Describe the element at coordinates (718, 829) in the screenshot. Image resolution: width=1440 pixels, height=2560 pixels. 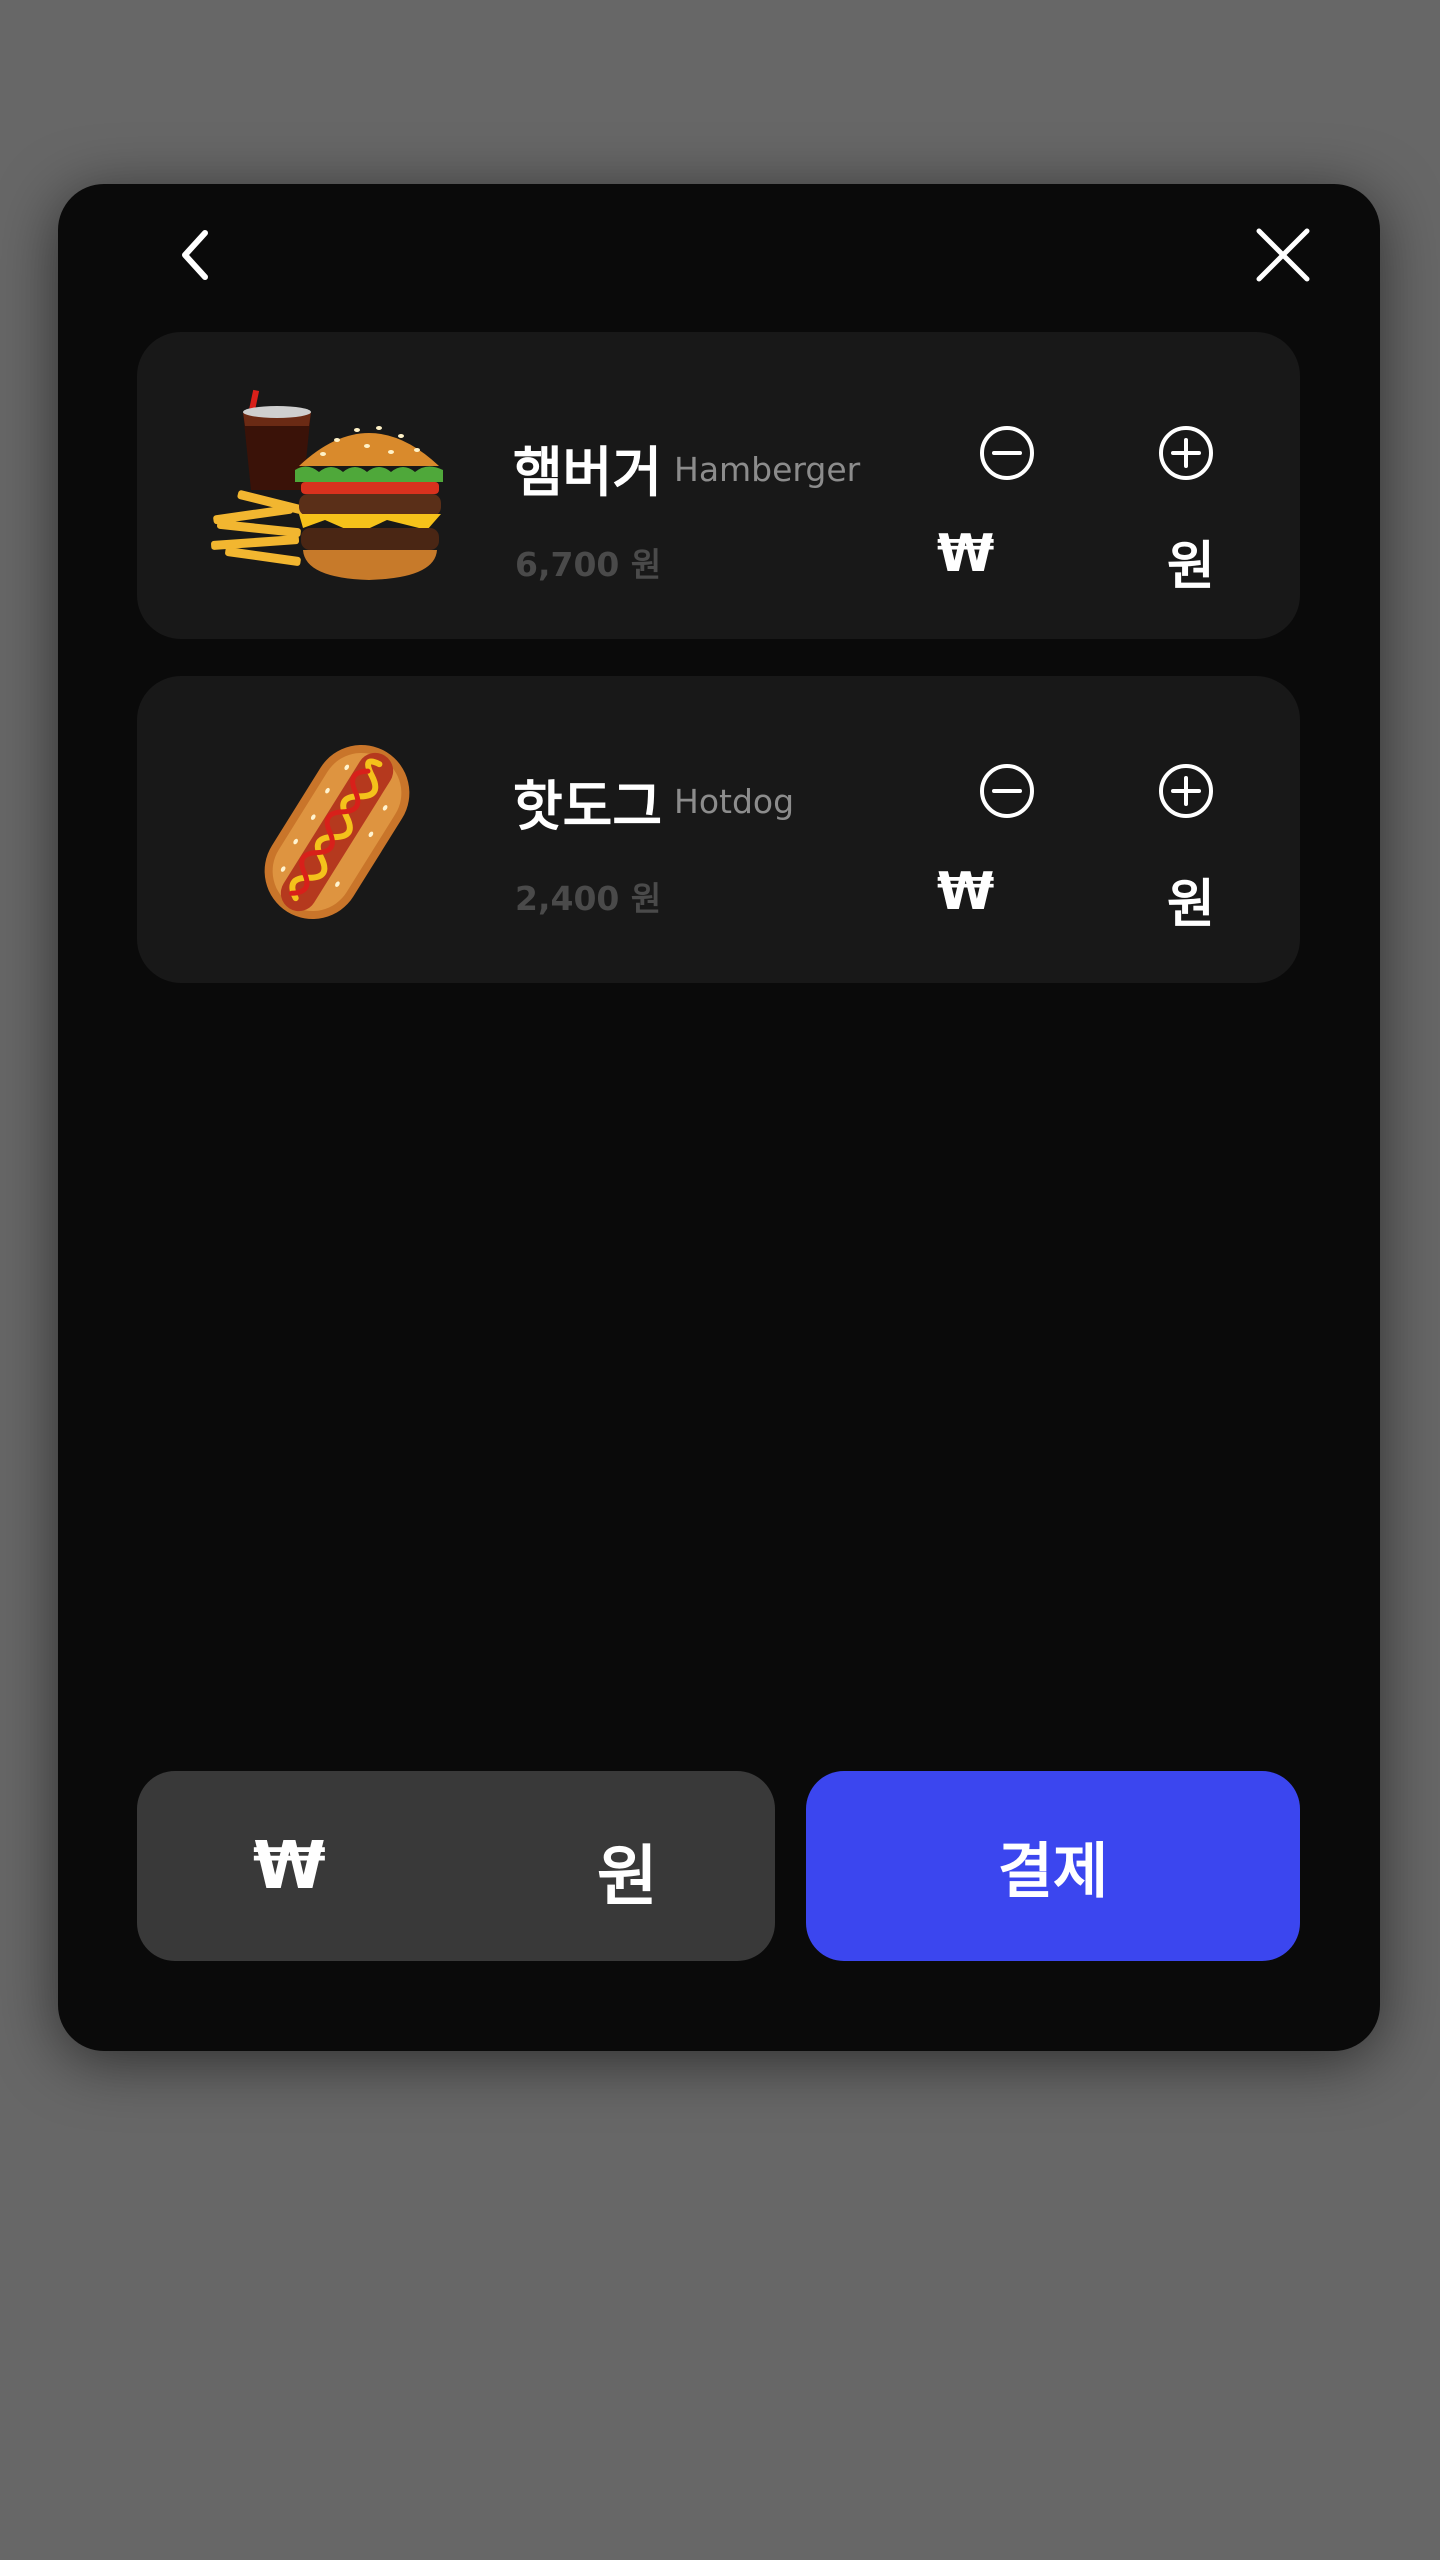
I see `cart-item-hotdog: 핫도그 Hotdog 2,400 원 ₩ 원` at that location.